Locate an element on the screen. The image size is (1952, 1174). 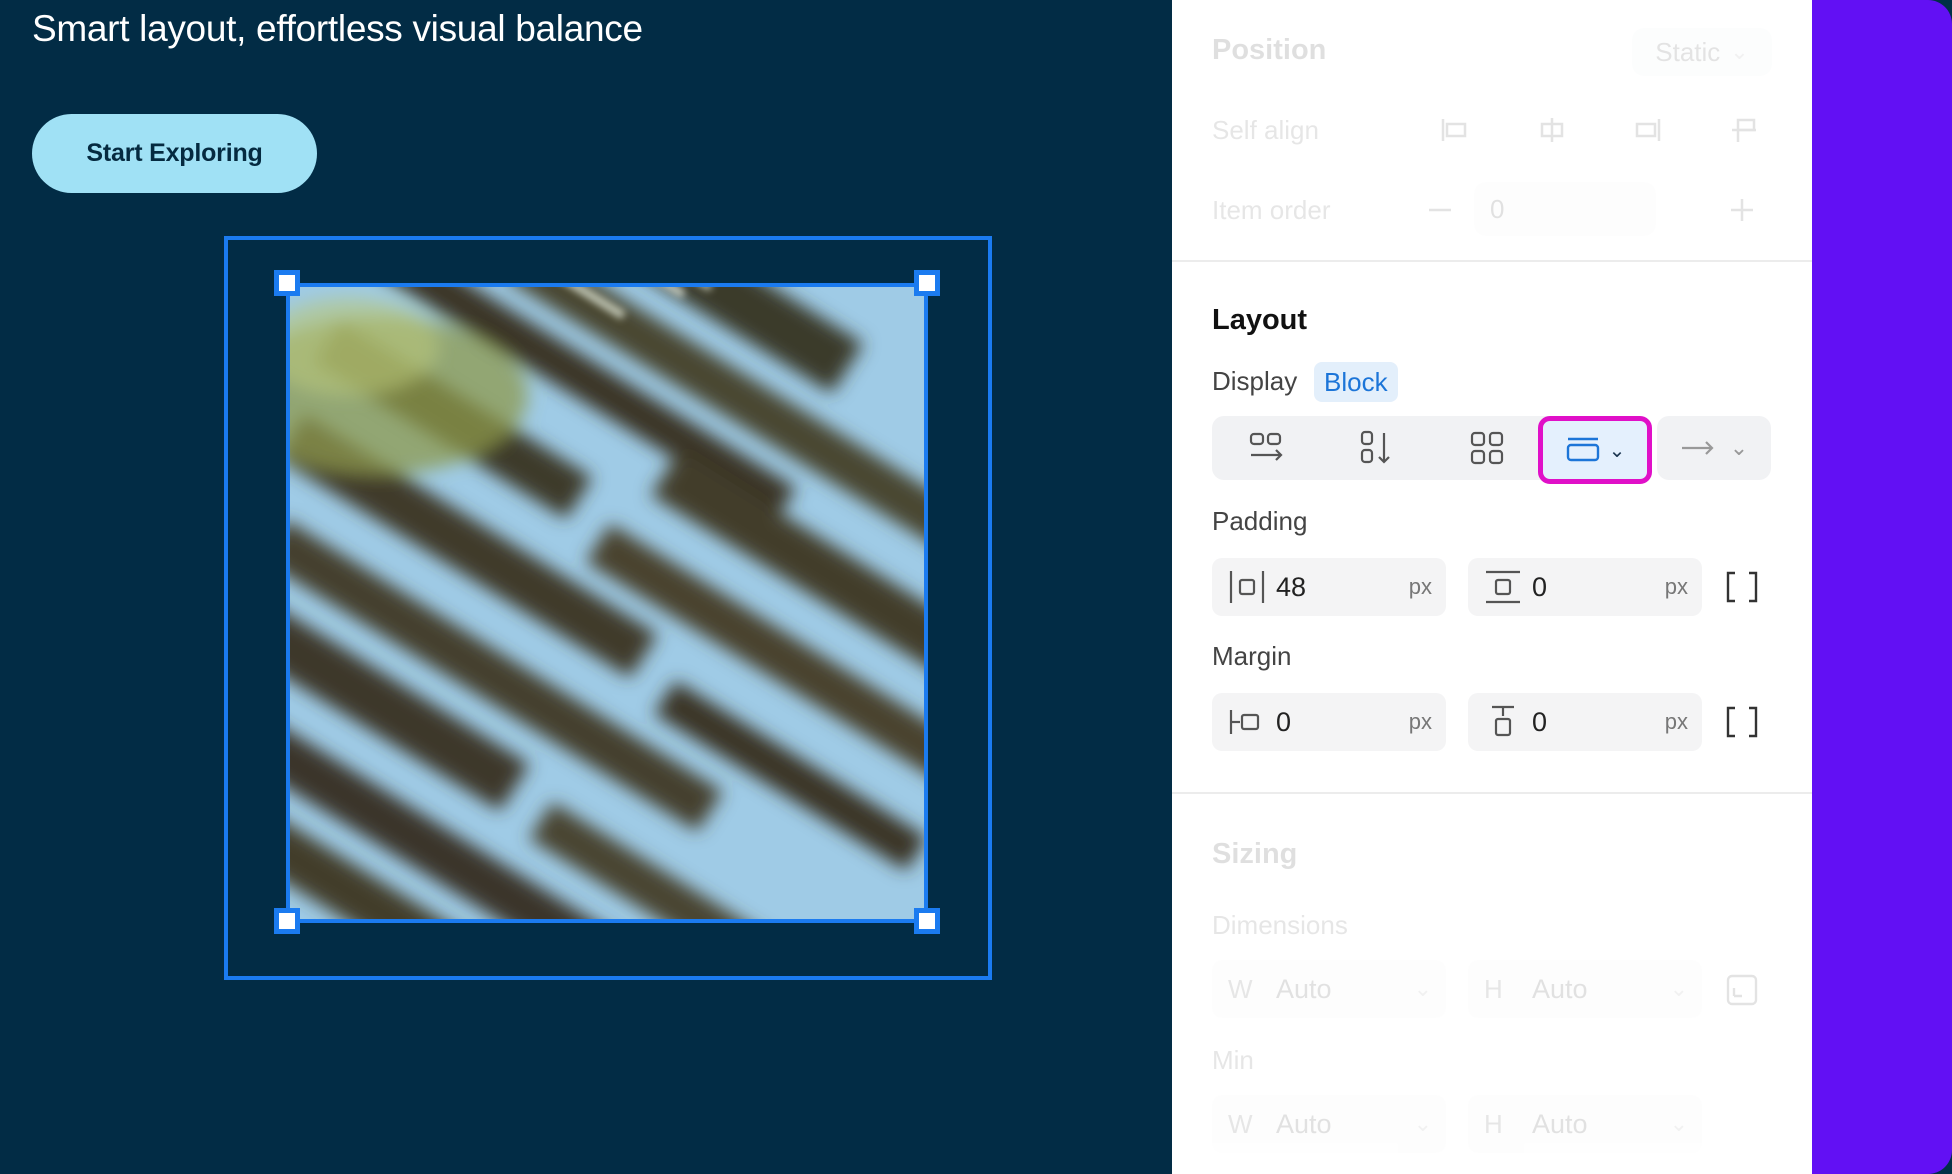
width-select: W Auto ⌄ is located at coordinates (1329, 989).